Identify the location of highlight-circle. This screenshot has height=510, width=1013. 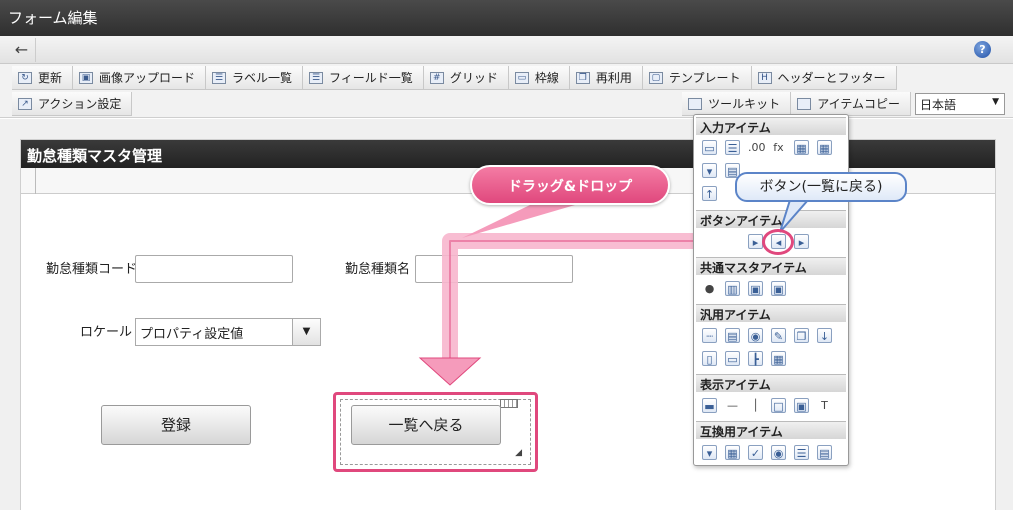
(778, 242).